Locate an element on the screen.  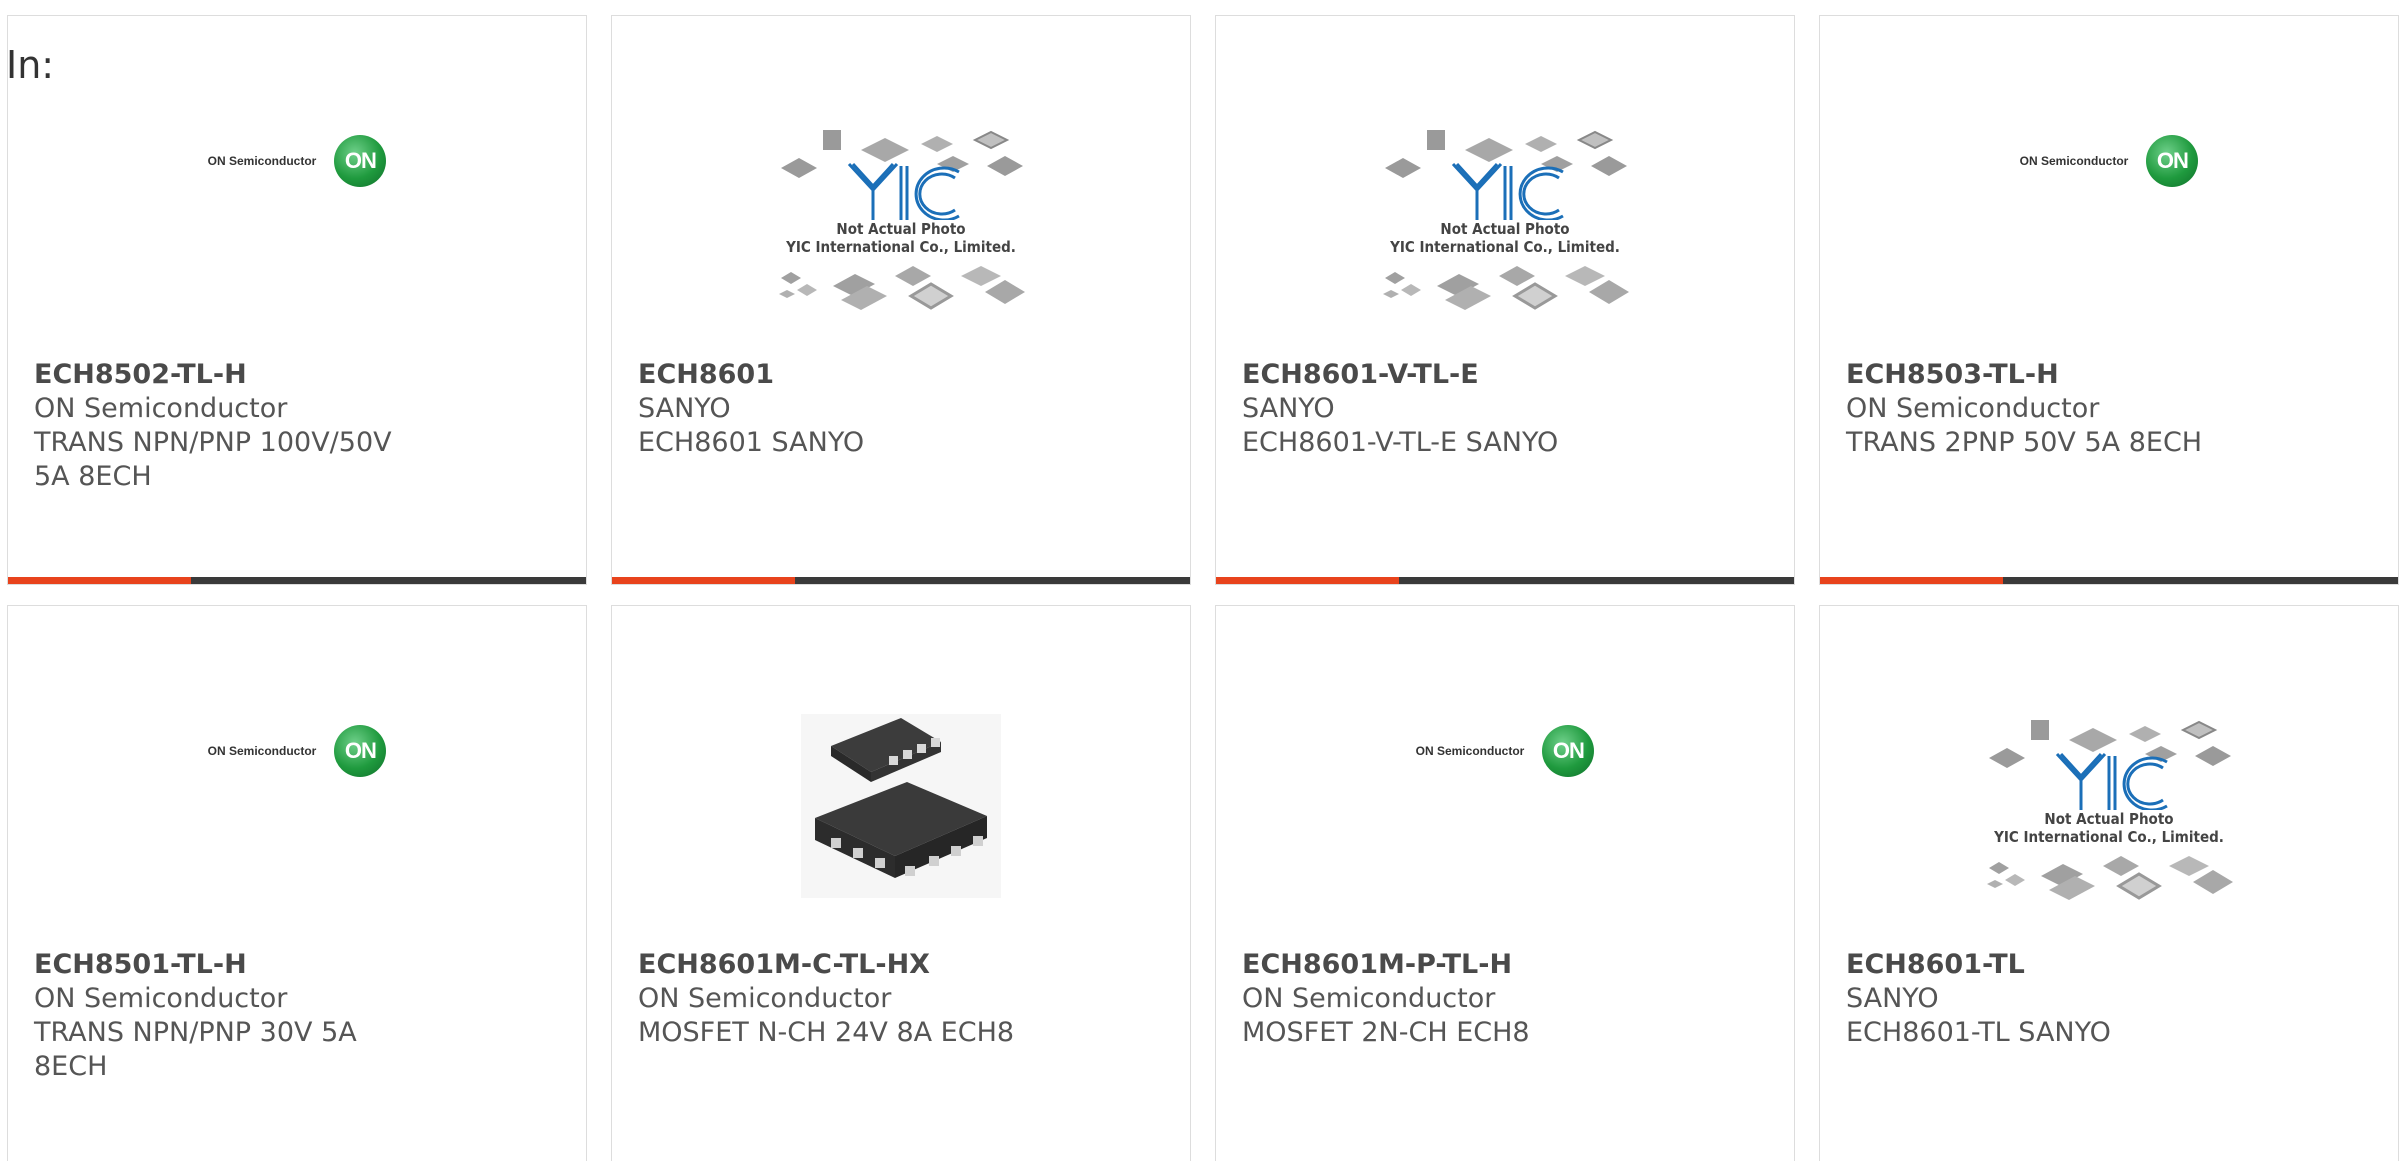
filter-label: In: is located at coordinates (30, 65).